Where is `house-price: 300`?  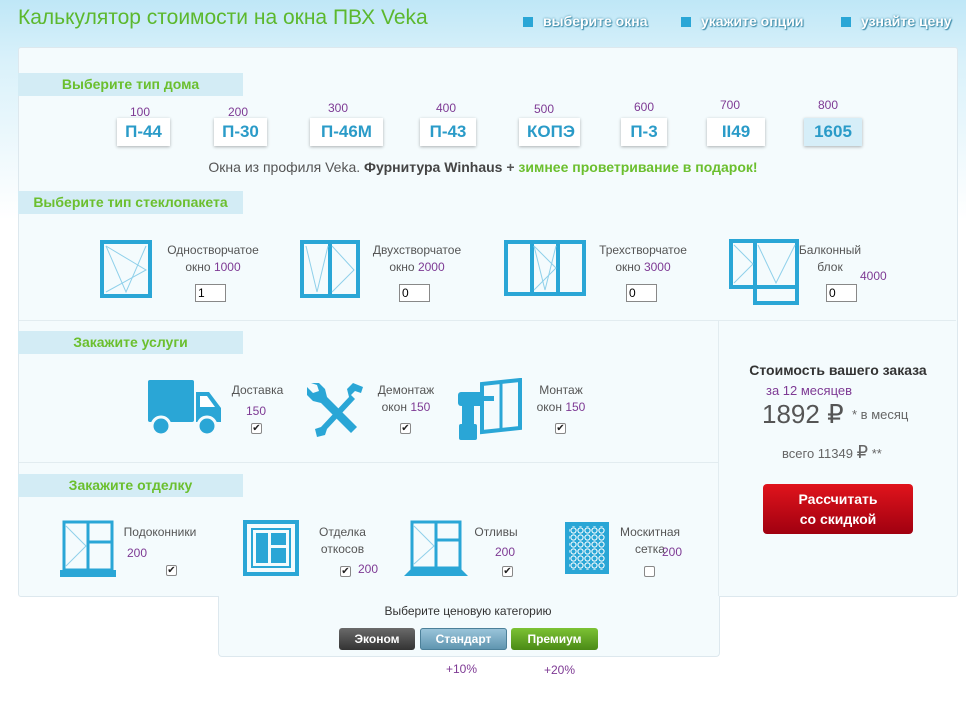 house-price: 300 is located at coordinates (338, 108).